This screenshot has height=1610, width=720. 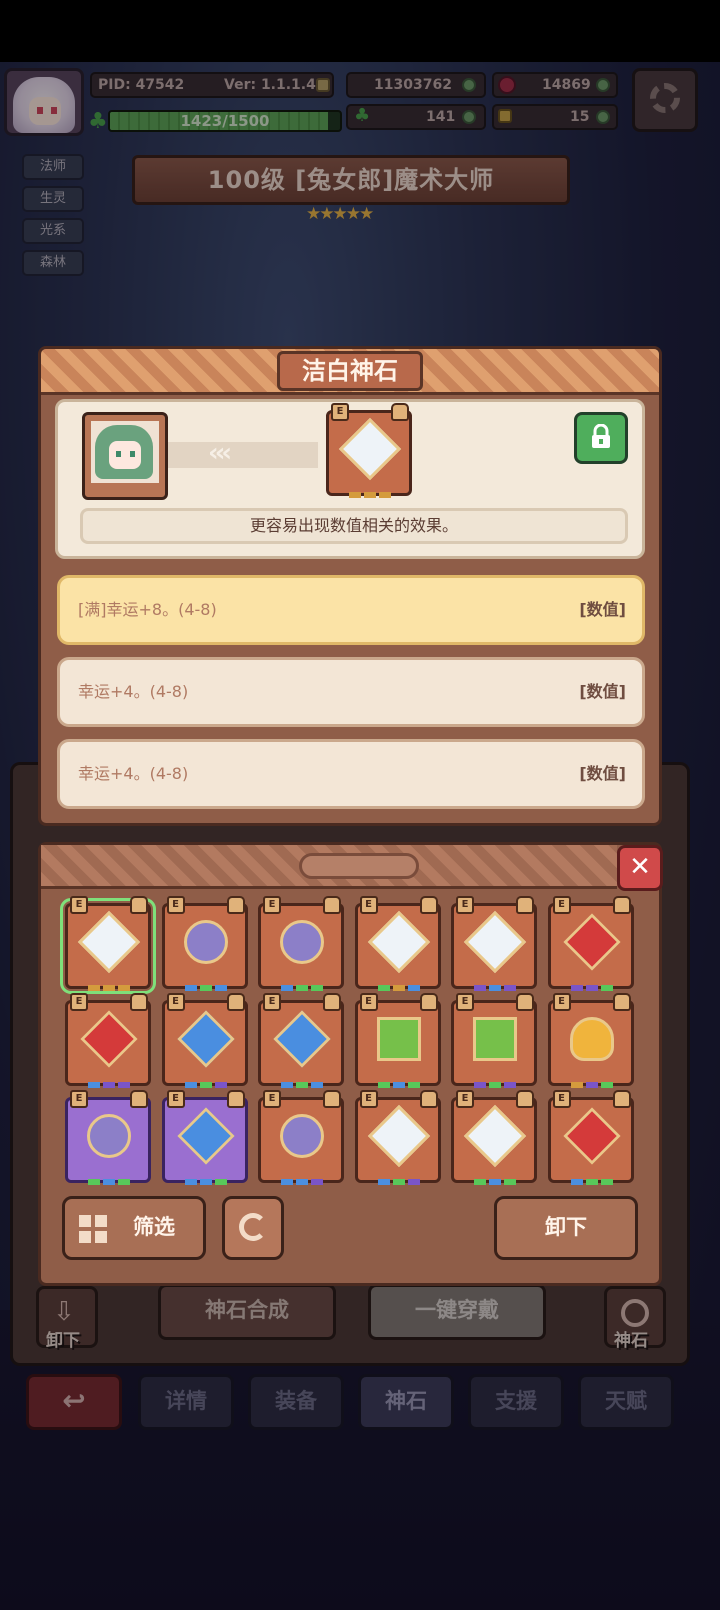 I want to click on lock-toggle-button, so click(x=601, y=438).